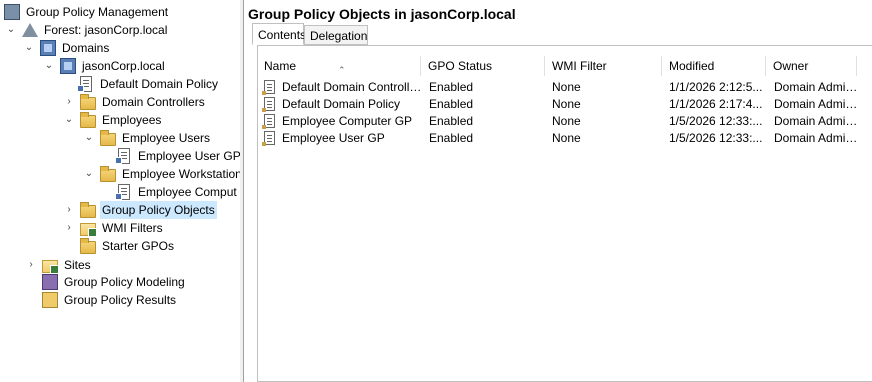 Image resolution: width=872 pixels, height=382 pixels. Describe the element at coordinates (97, 12) in the screenshot. I see `tree-label: Group Policy Management` at that location.